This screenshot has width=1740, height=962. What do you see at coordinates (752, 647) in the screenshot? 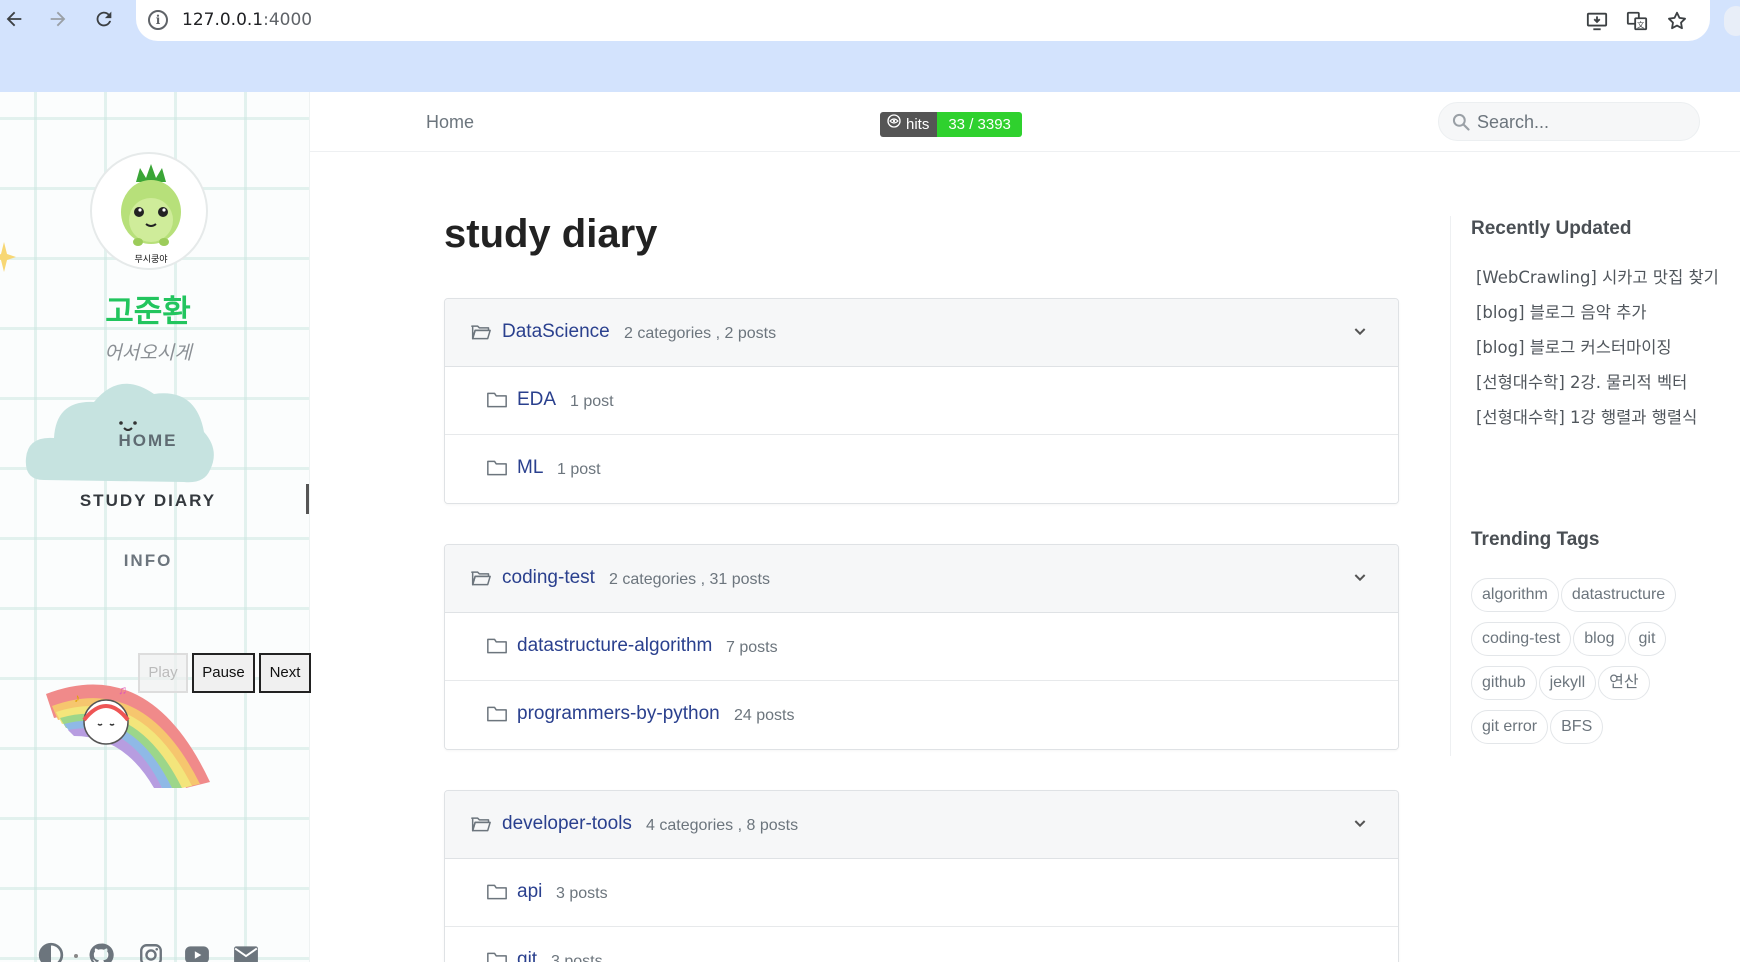
I see `subcategory-meta: 7 posts` at bounding box center [752, 647].